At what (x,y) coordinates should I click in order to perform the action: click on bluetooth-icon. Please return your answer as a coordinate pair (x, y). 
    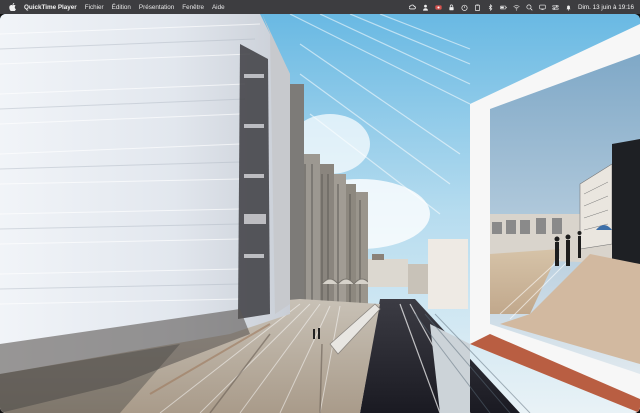
    Looking at the image, I should click on (490, 7).